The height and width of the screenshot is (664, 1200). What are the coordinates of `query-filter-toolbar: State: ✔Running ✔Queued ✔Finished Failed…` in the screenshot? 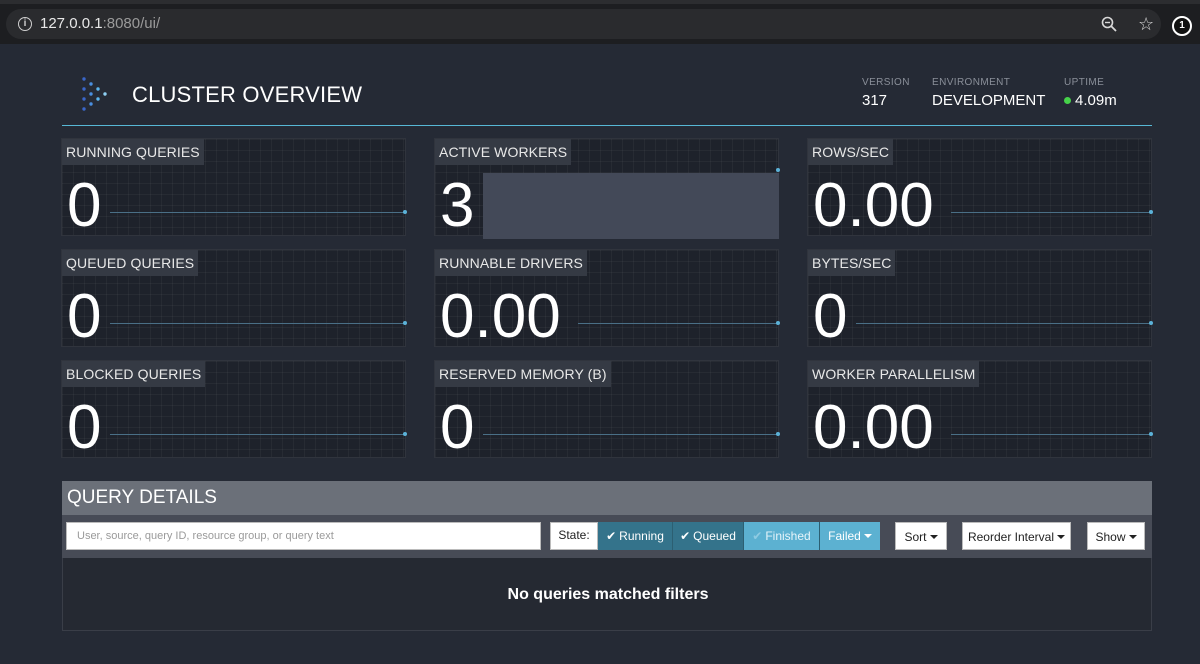 It's located at (607, 536).